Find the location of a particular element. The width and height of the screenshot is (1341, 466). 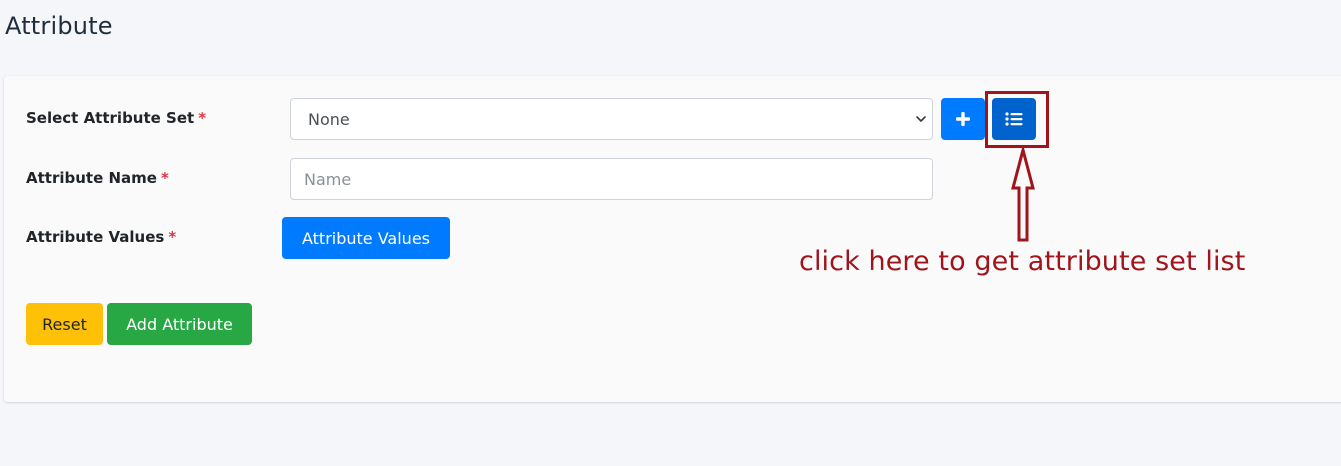

annotation-text: click here to get attribute set list is located at coordinates (1022, 261).